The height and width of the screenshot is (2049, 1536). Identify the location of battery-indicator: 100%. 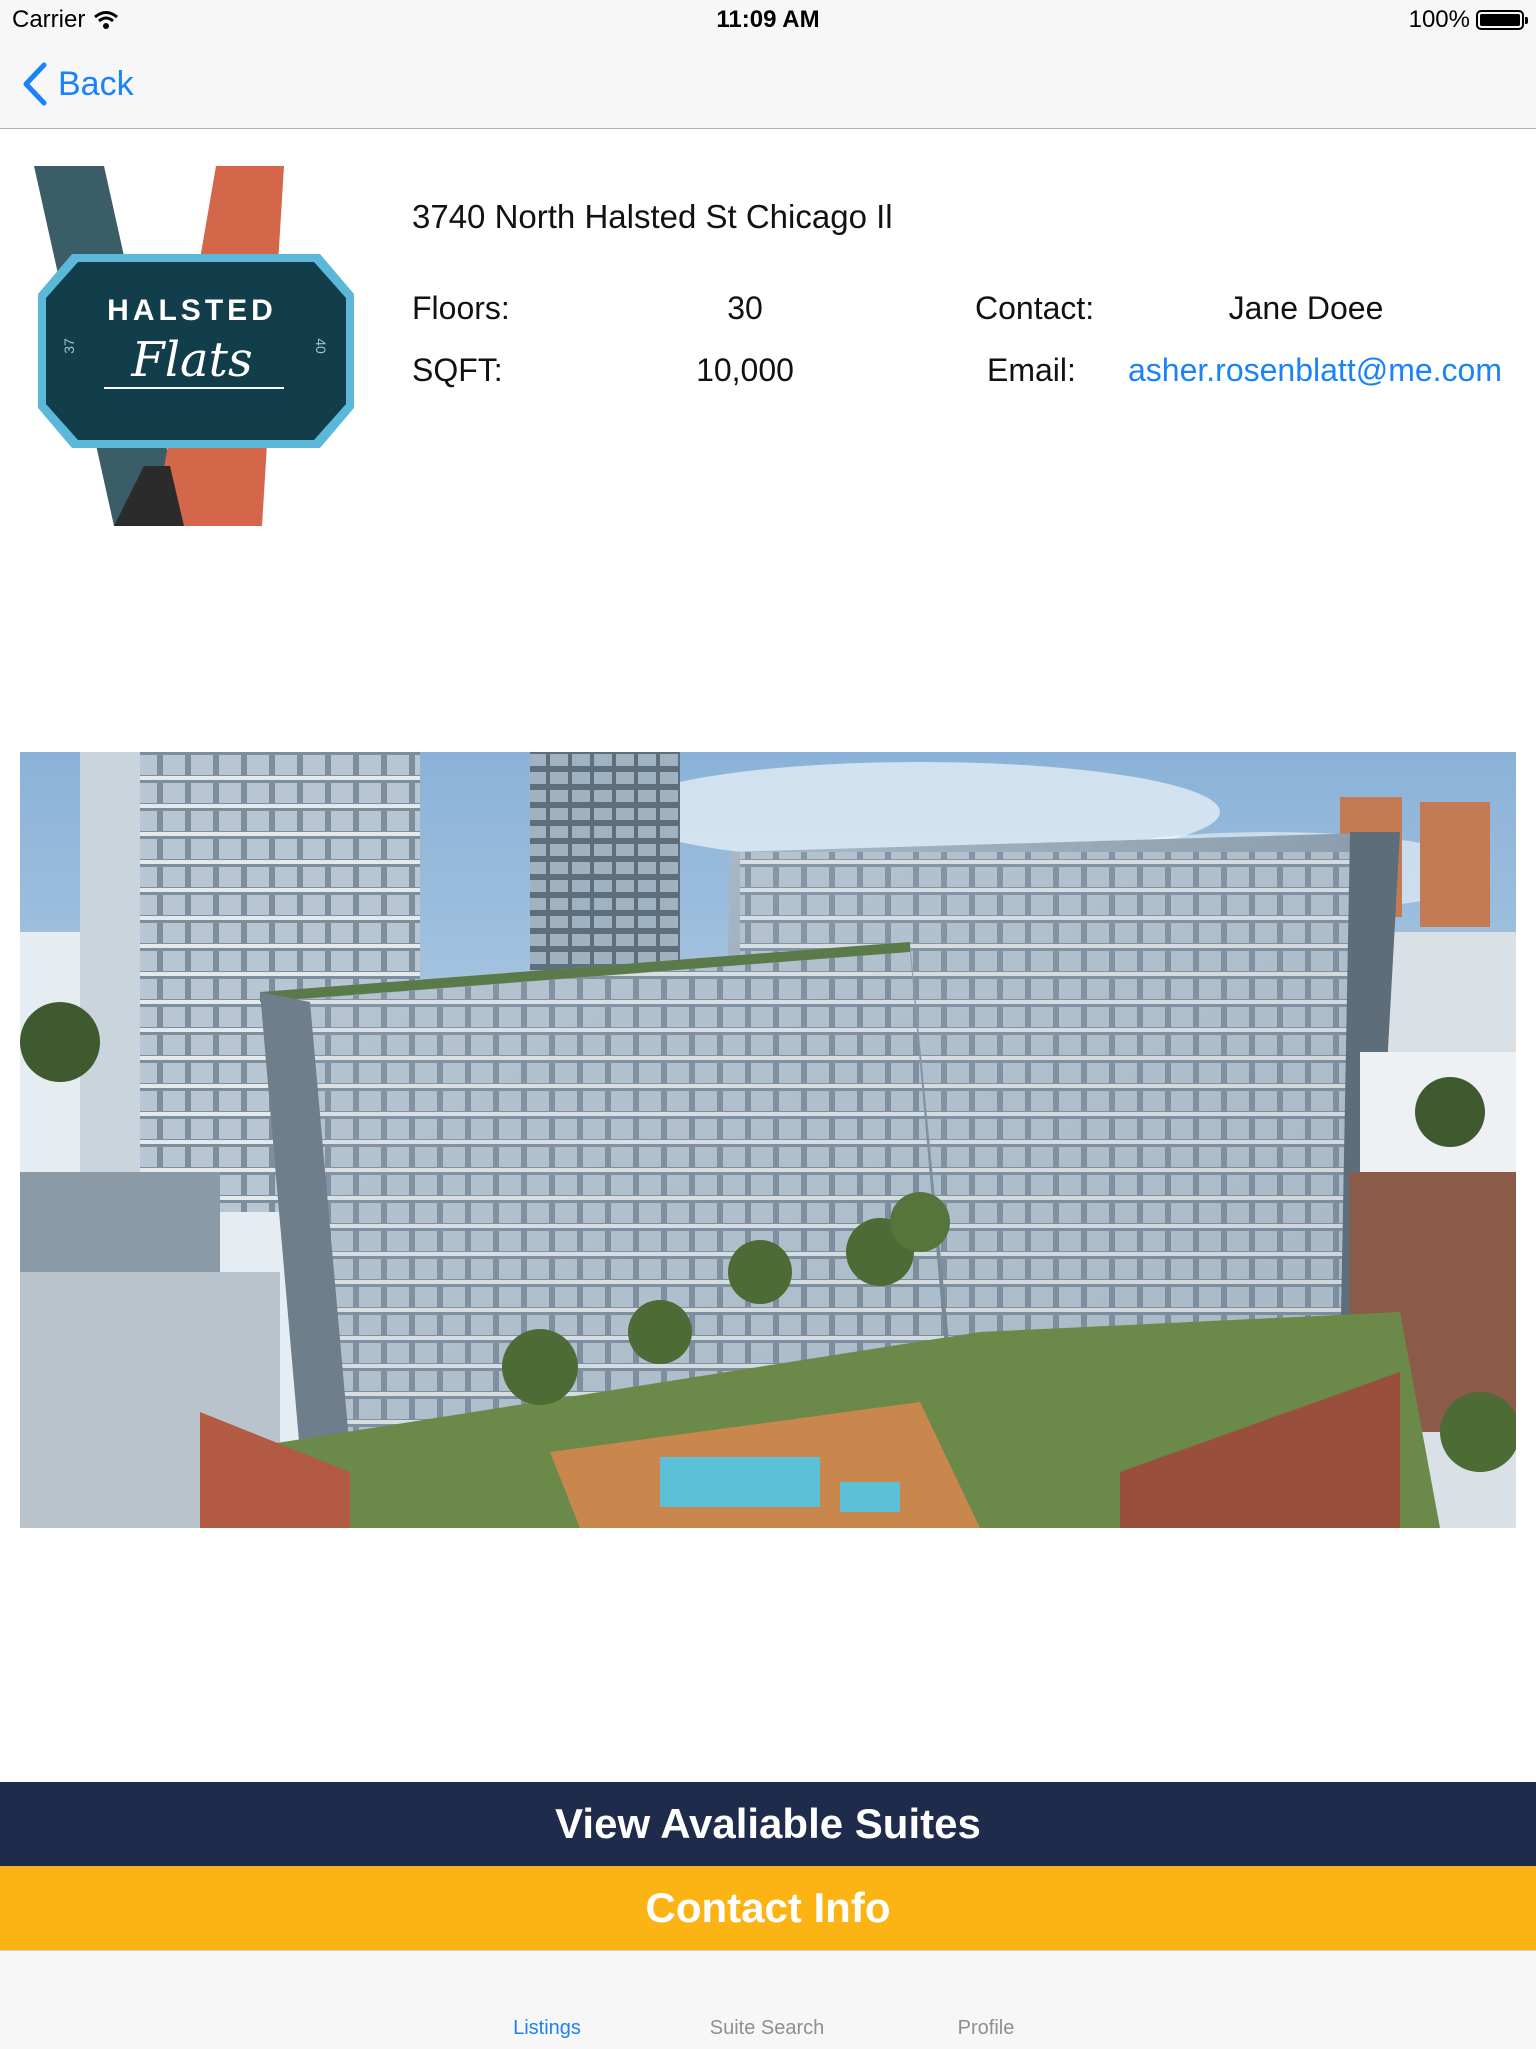
(1468, 20).